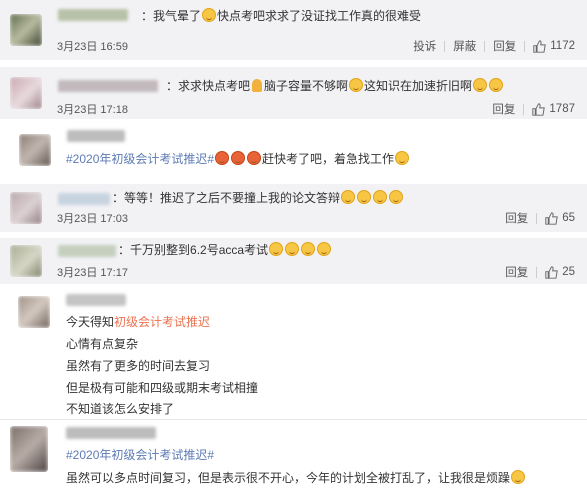 This screenshot has height=499, width=587. What do you see at coordinates (102, 344) in the screenshot?
I see `comment-text-line: 心情有点复杂` at bounding box center [102, 344].